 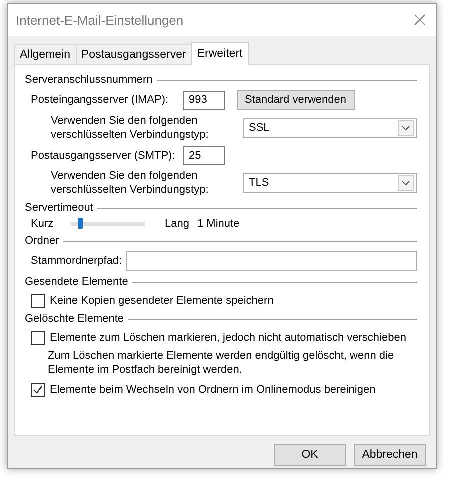 I want to click on port-field: 25, so click(x=204, y=155).